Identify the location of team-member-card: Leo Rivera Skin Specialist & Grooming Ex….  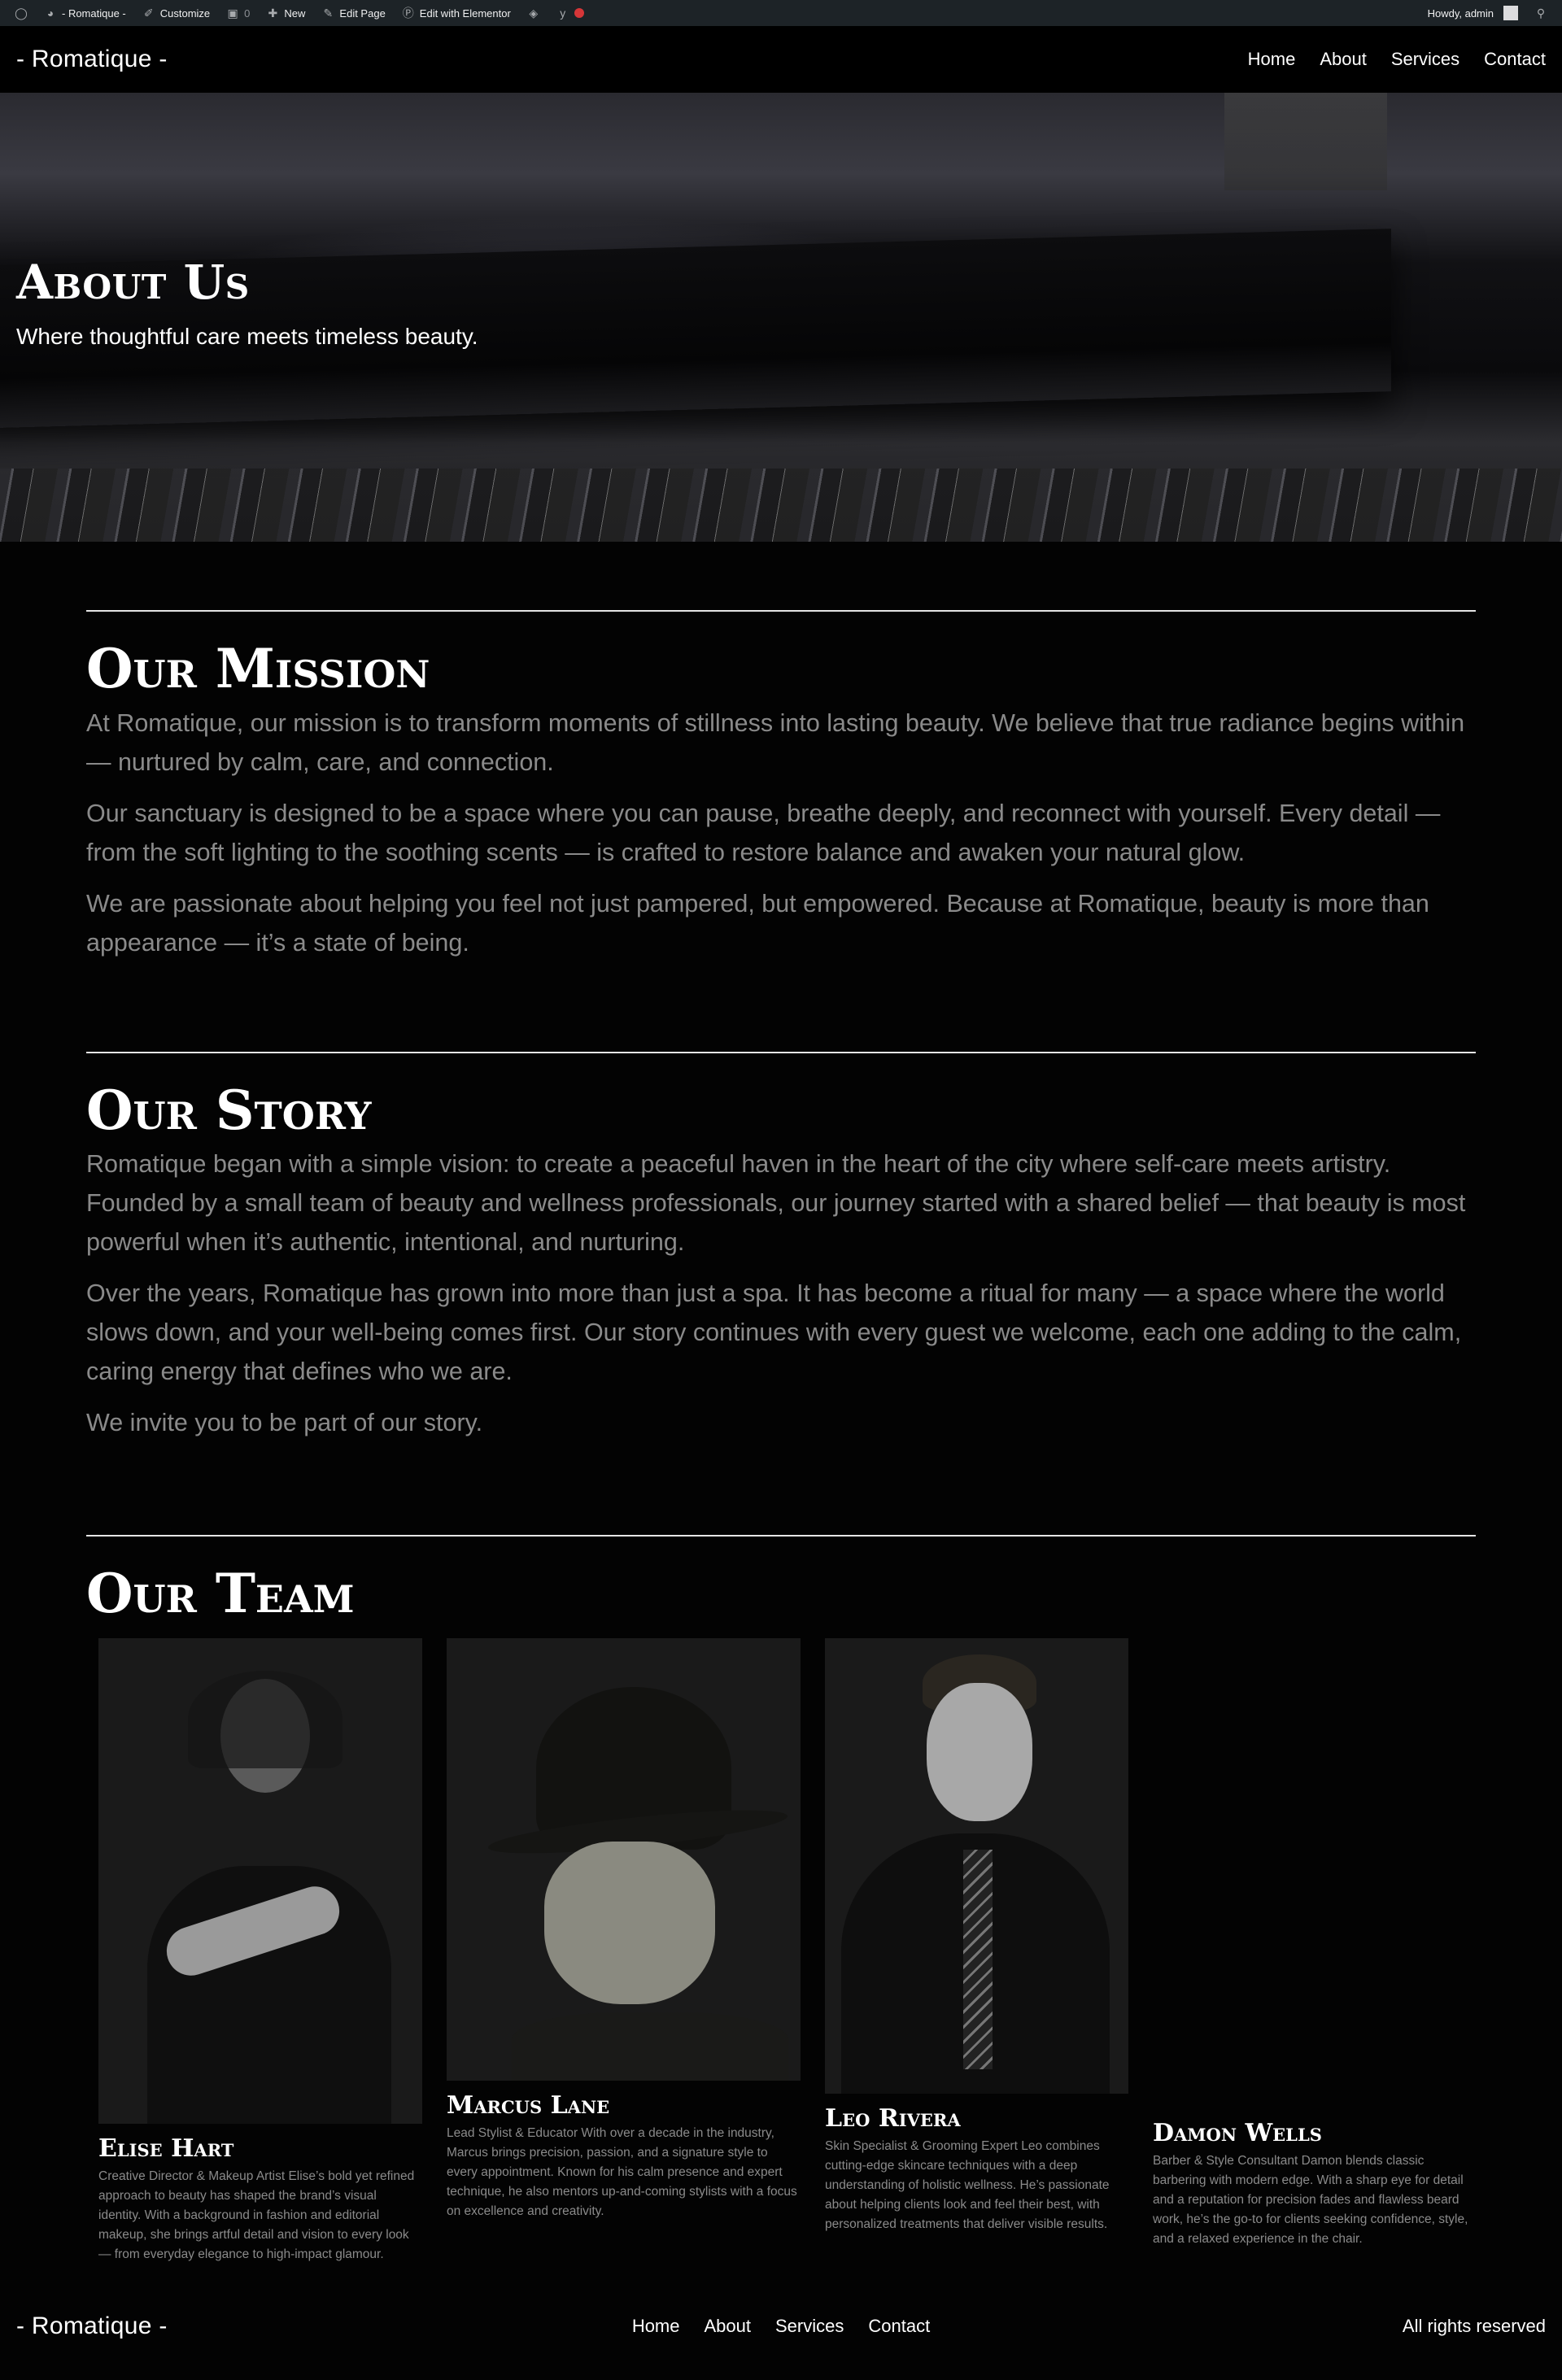
(976, 1936).